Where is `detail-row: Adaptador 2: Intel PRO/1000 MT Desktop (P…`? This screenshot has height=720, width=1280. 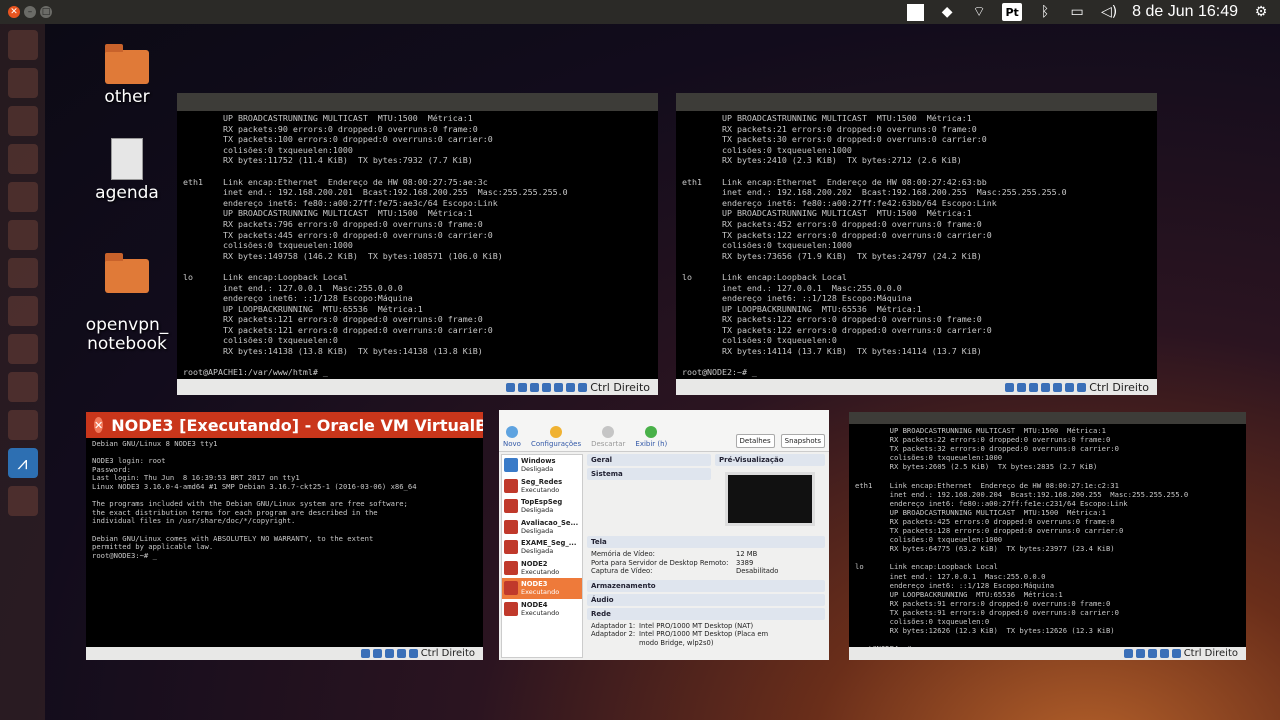 detail-row: Adaptador 2: Intel PRO/1000 MT Desktop (P… is located at coordinates (680, 638).